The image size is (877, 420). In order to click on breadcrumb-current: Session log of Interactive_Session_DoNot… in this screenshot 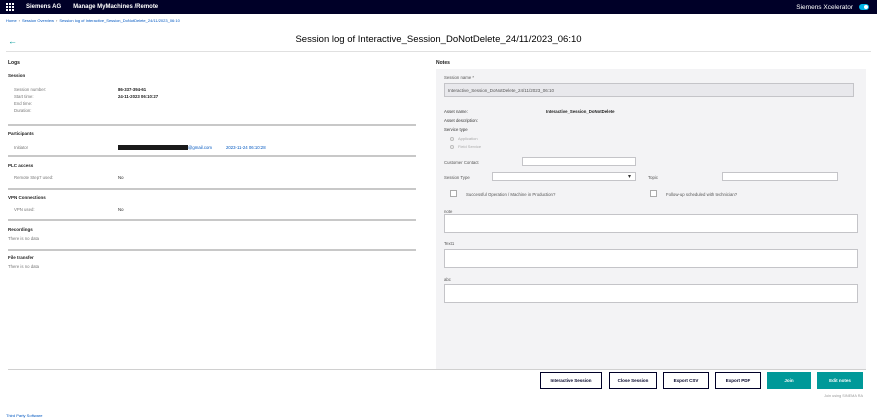, I will do `click(119, 20)`.